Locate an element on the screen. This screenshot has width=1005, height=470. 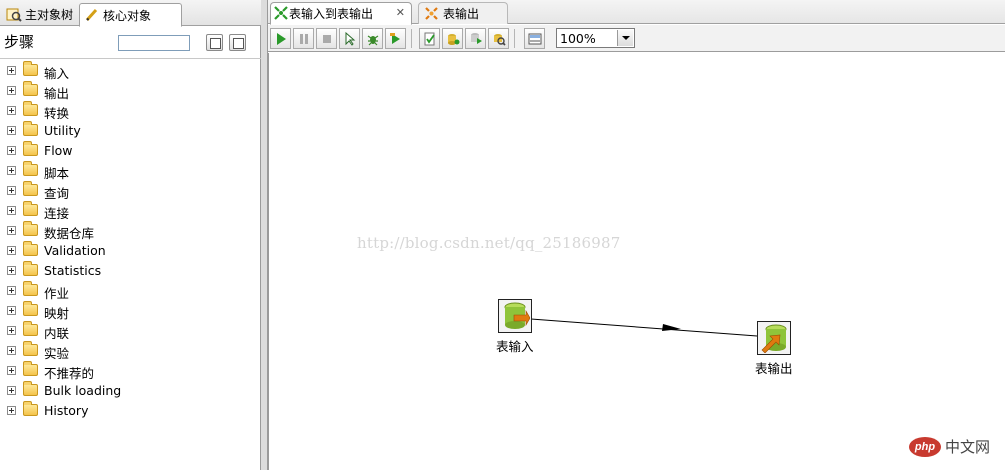
tree-item-label: 不推荐的 is located at coordinates (69, 373).